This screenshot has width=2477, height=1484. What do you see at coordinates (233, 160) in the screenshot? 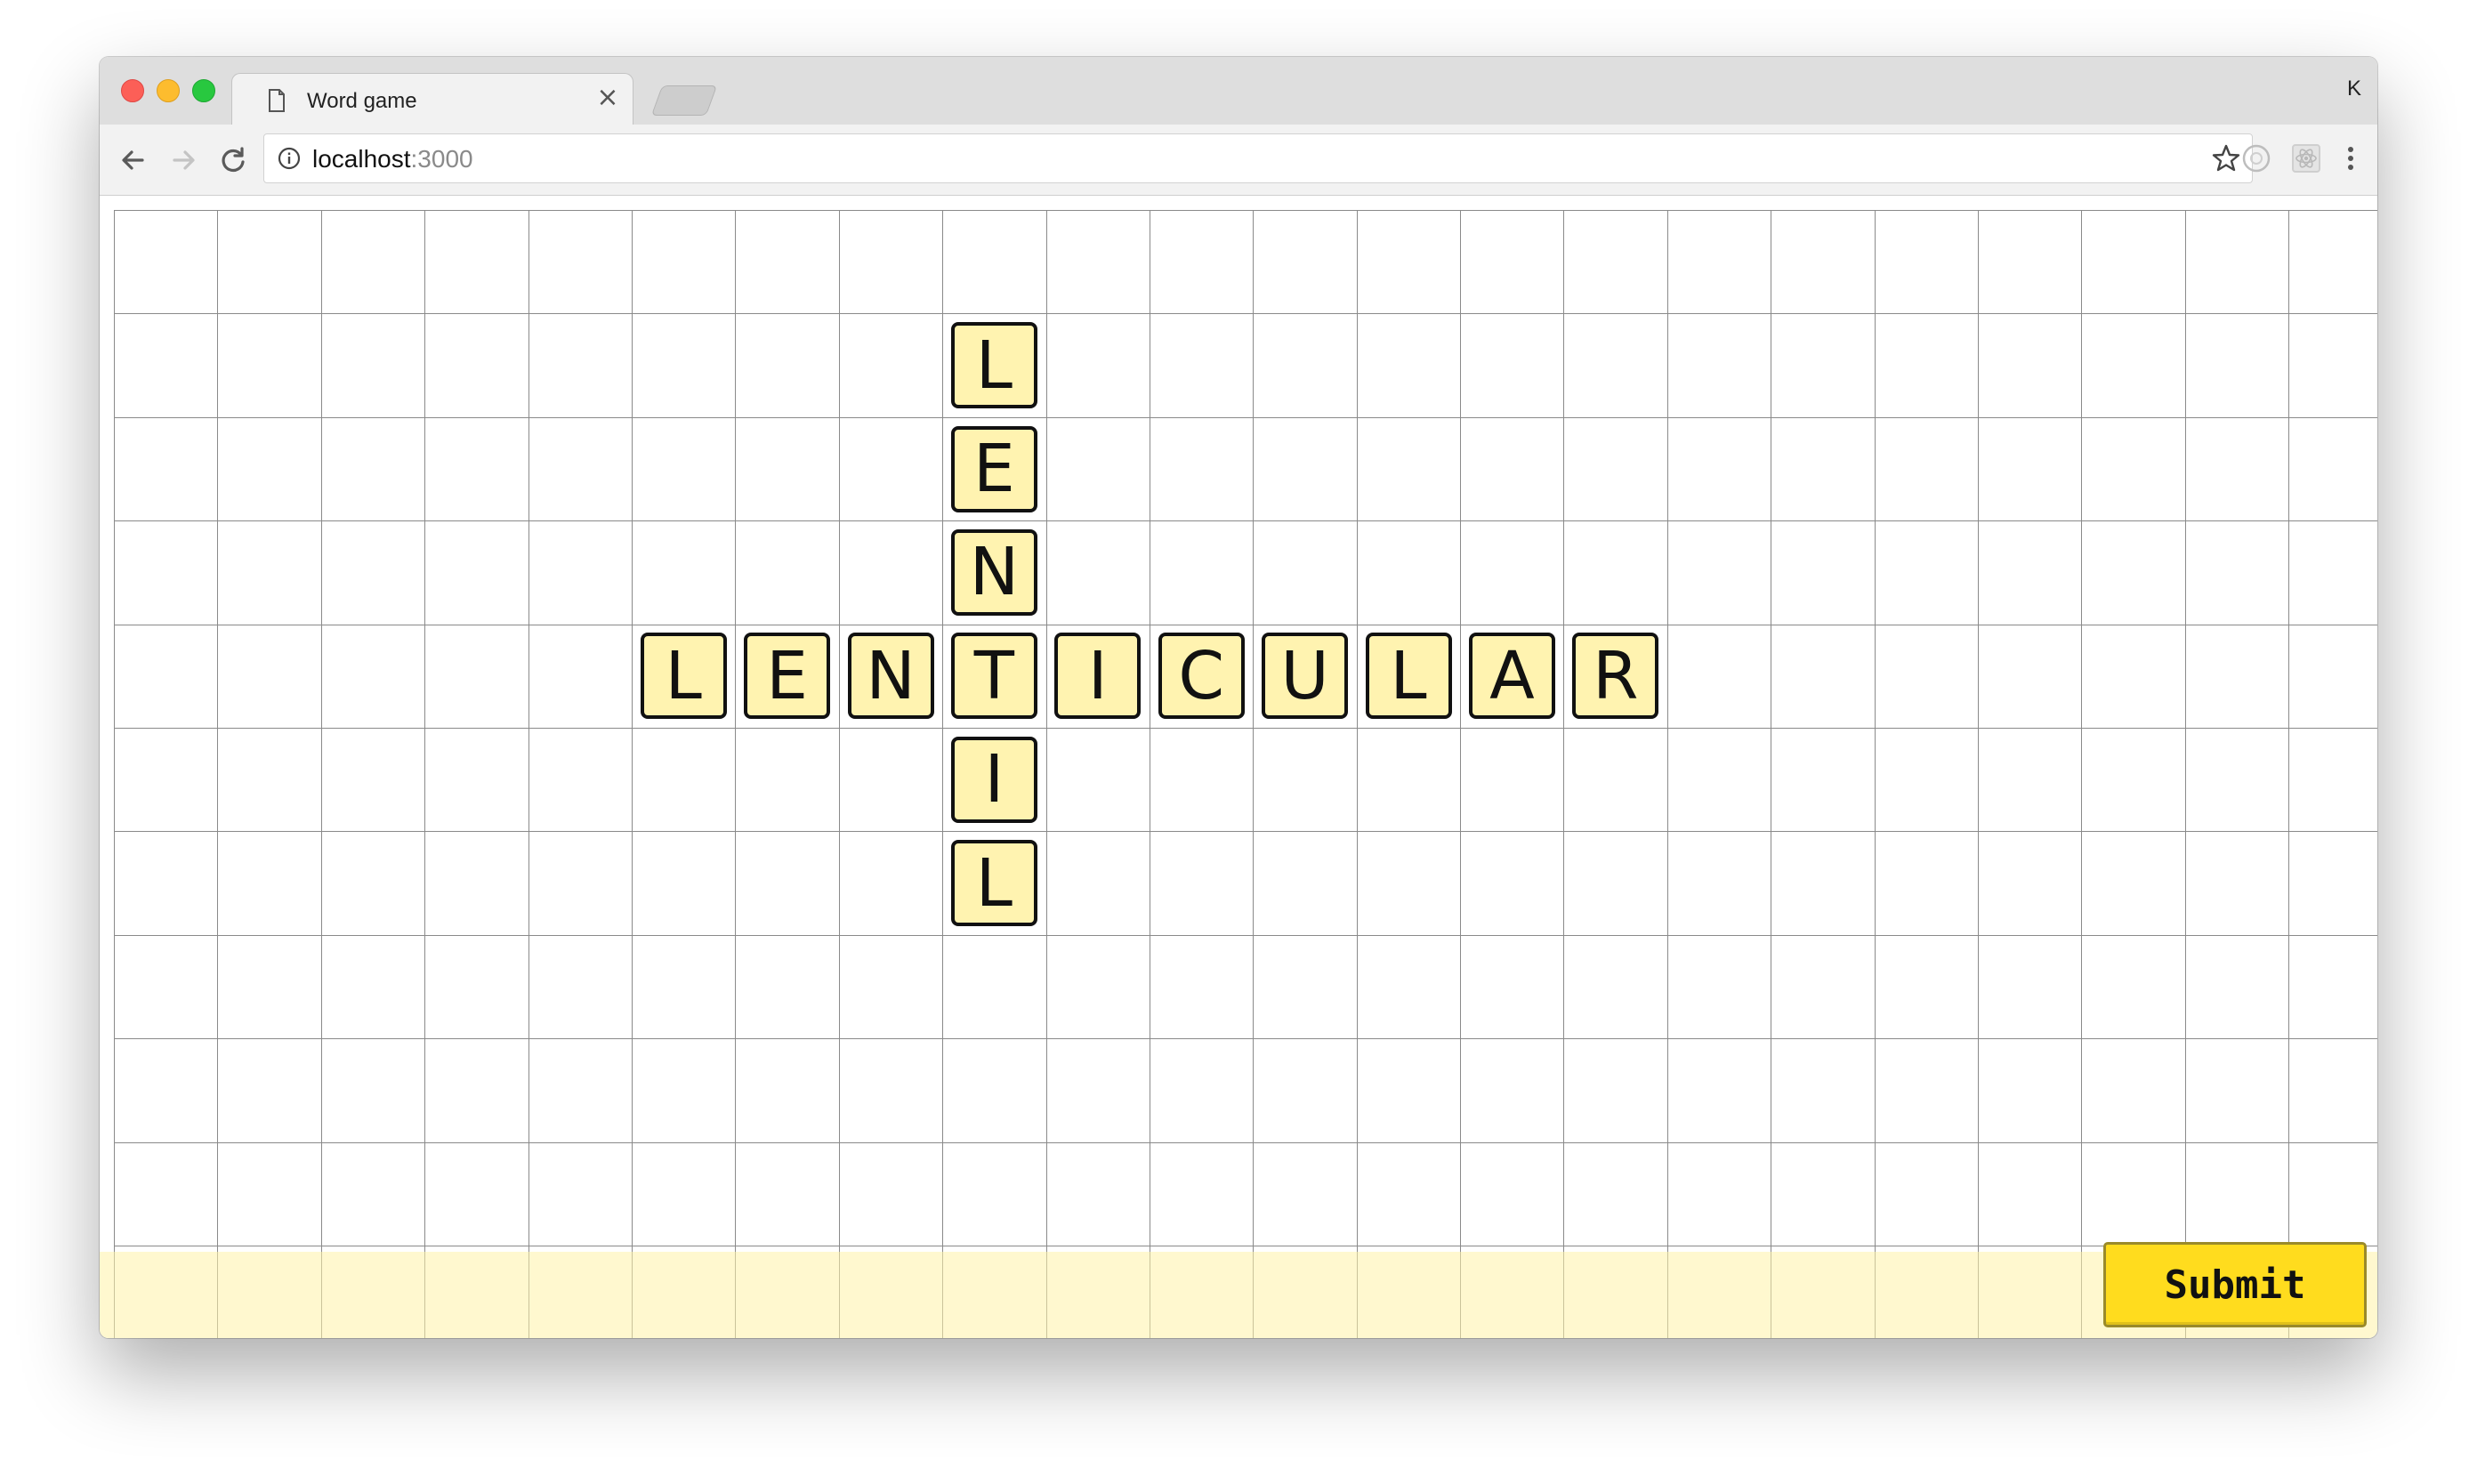
I see `reload-icon` at bounding box center [233, 160].